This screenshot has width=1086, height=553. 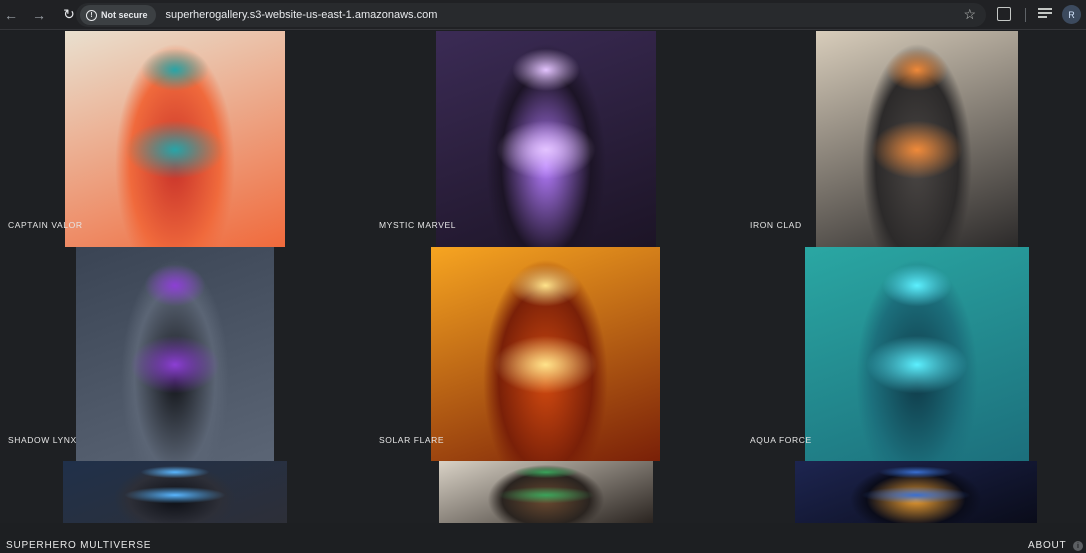 What do you see at coordinates (91, 15) in the screenshot?
I see `warning-icon: !` at bounding box center [91, 15].